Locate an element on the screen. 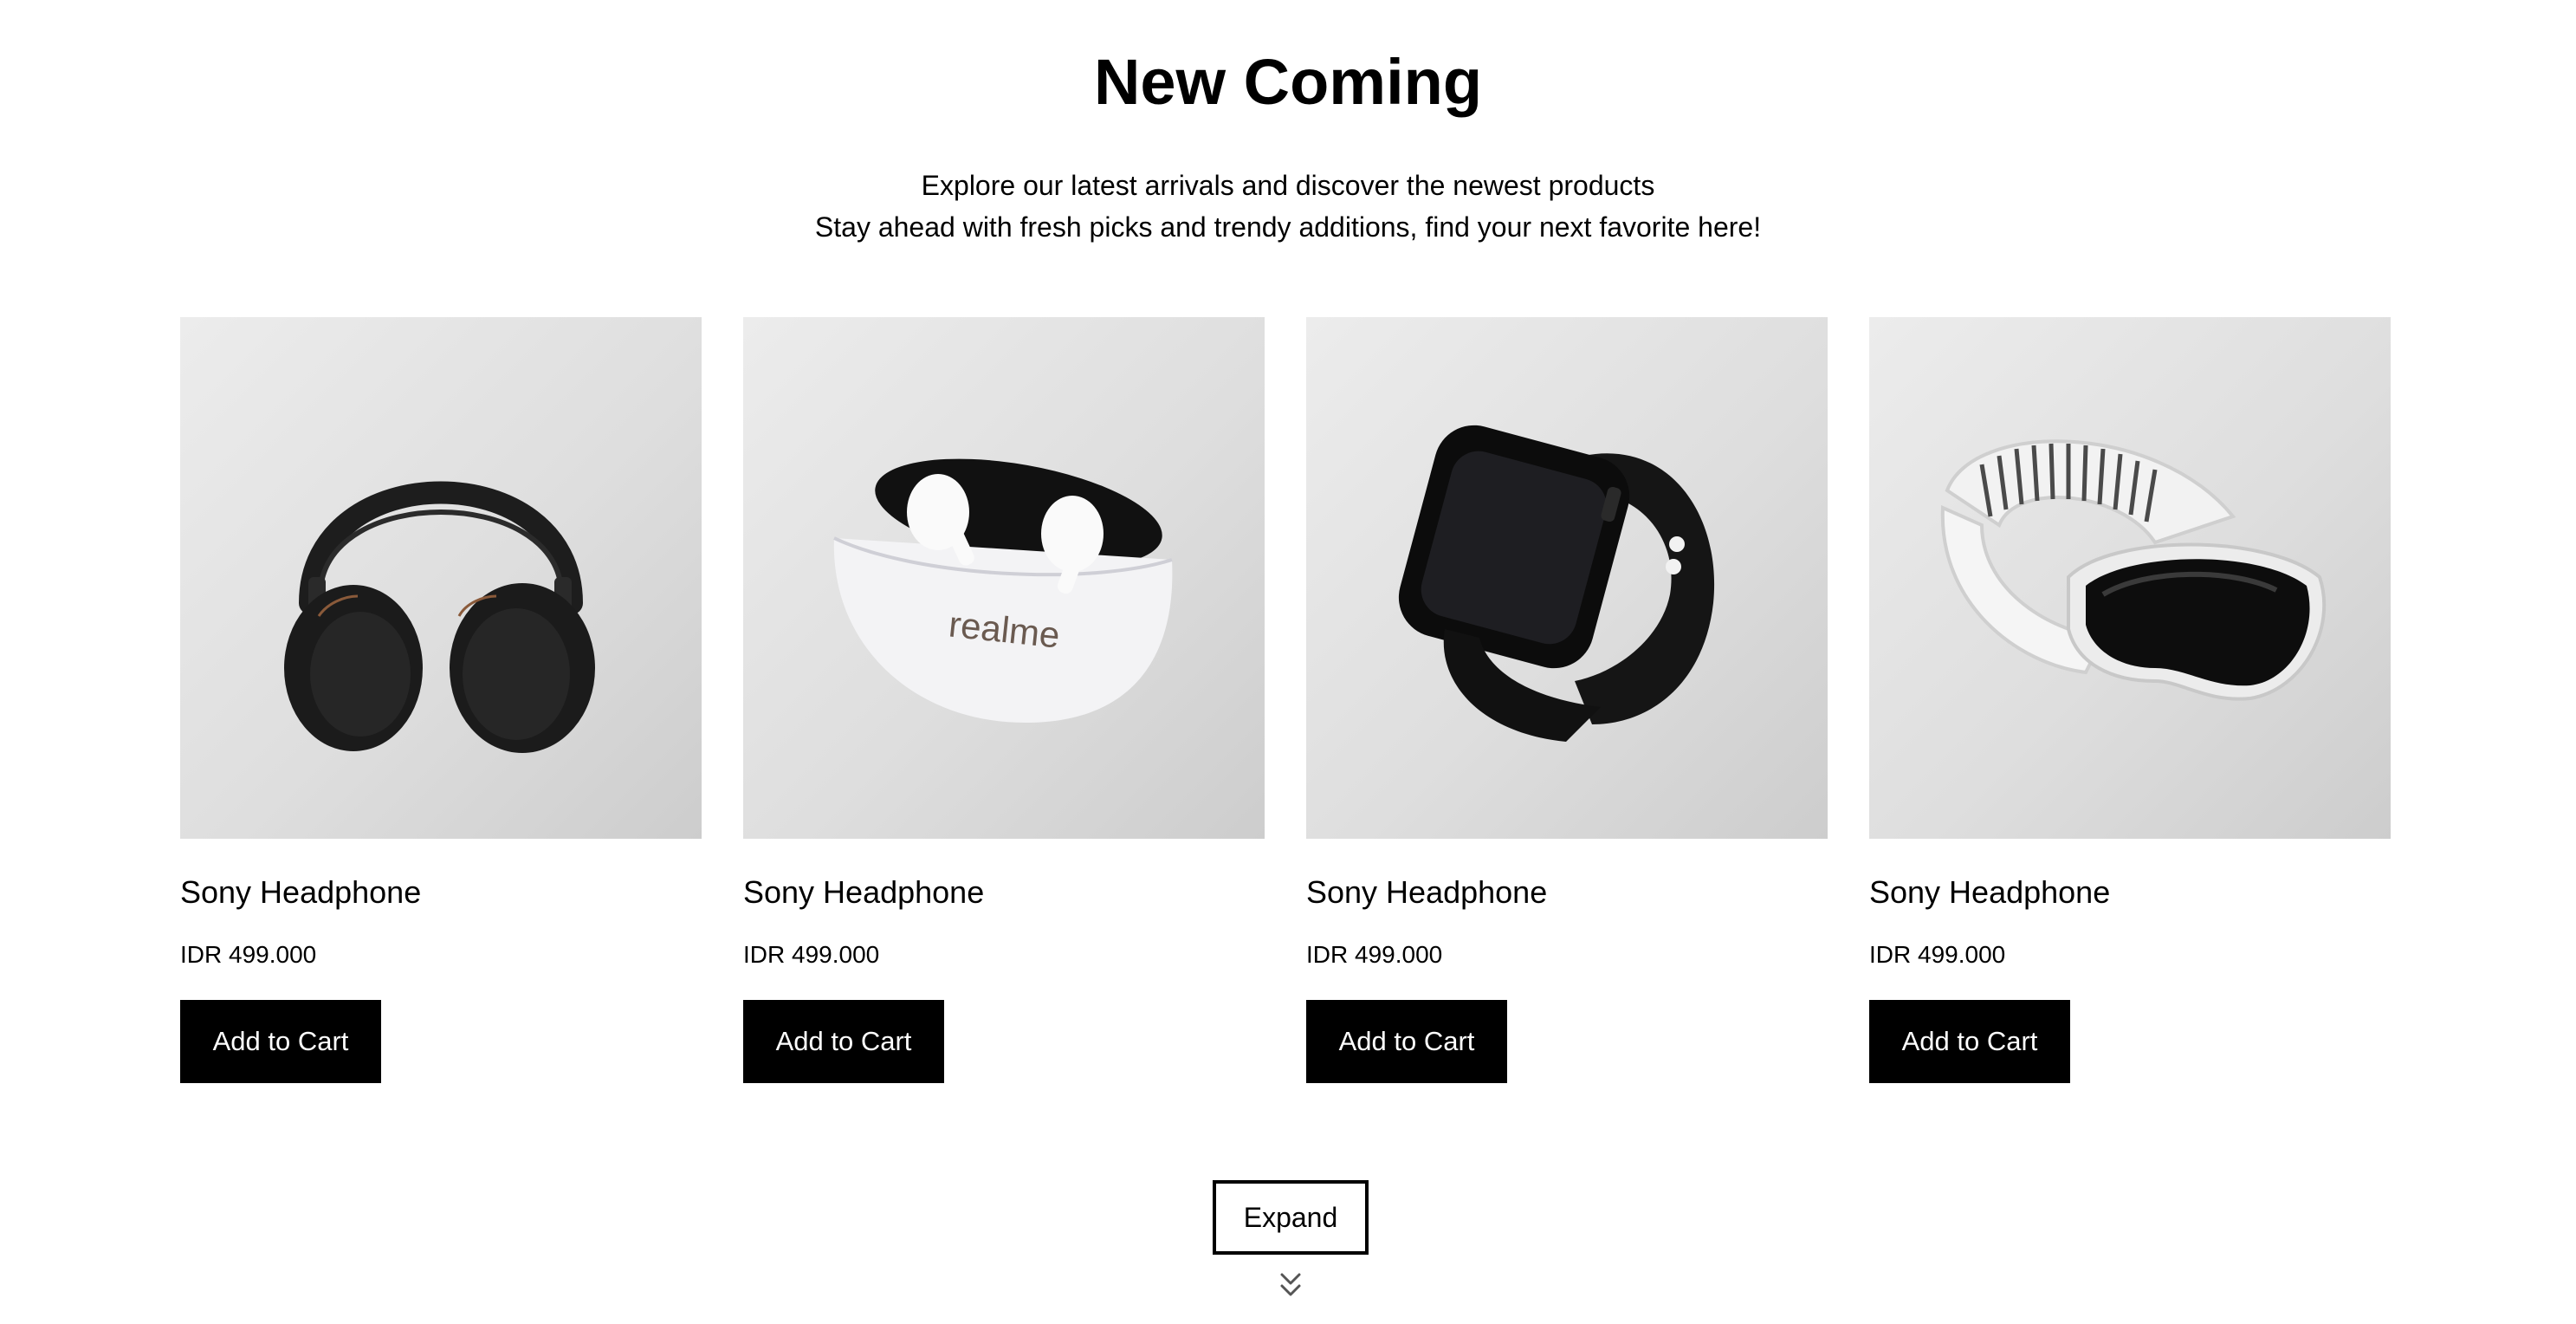 This screenshot has height=1324, width=2576. smartwatch-icon is located at coordinates (1556, 583).